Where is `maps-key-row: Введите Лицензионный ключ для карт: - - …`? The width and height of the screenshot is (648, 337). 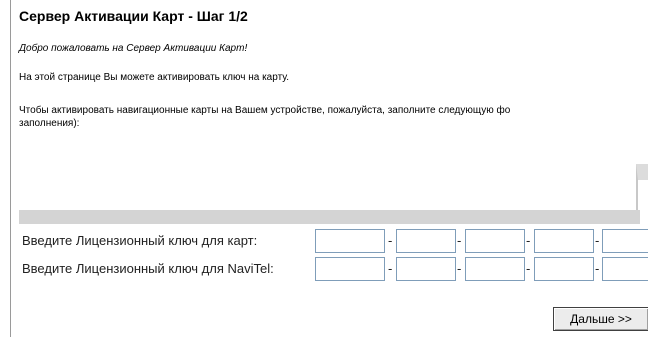 maps-key-row: Введите Лицензионный ключ для карт: - - … is located at coordinates (329, 242).